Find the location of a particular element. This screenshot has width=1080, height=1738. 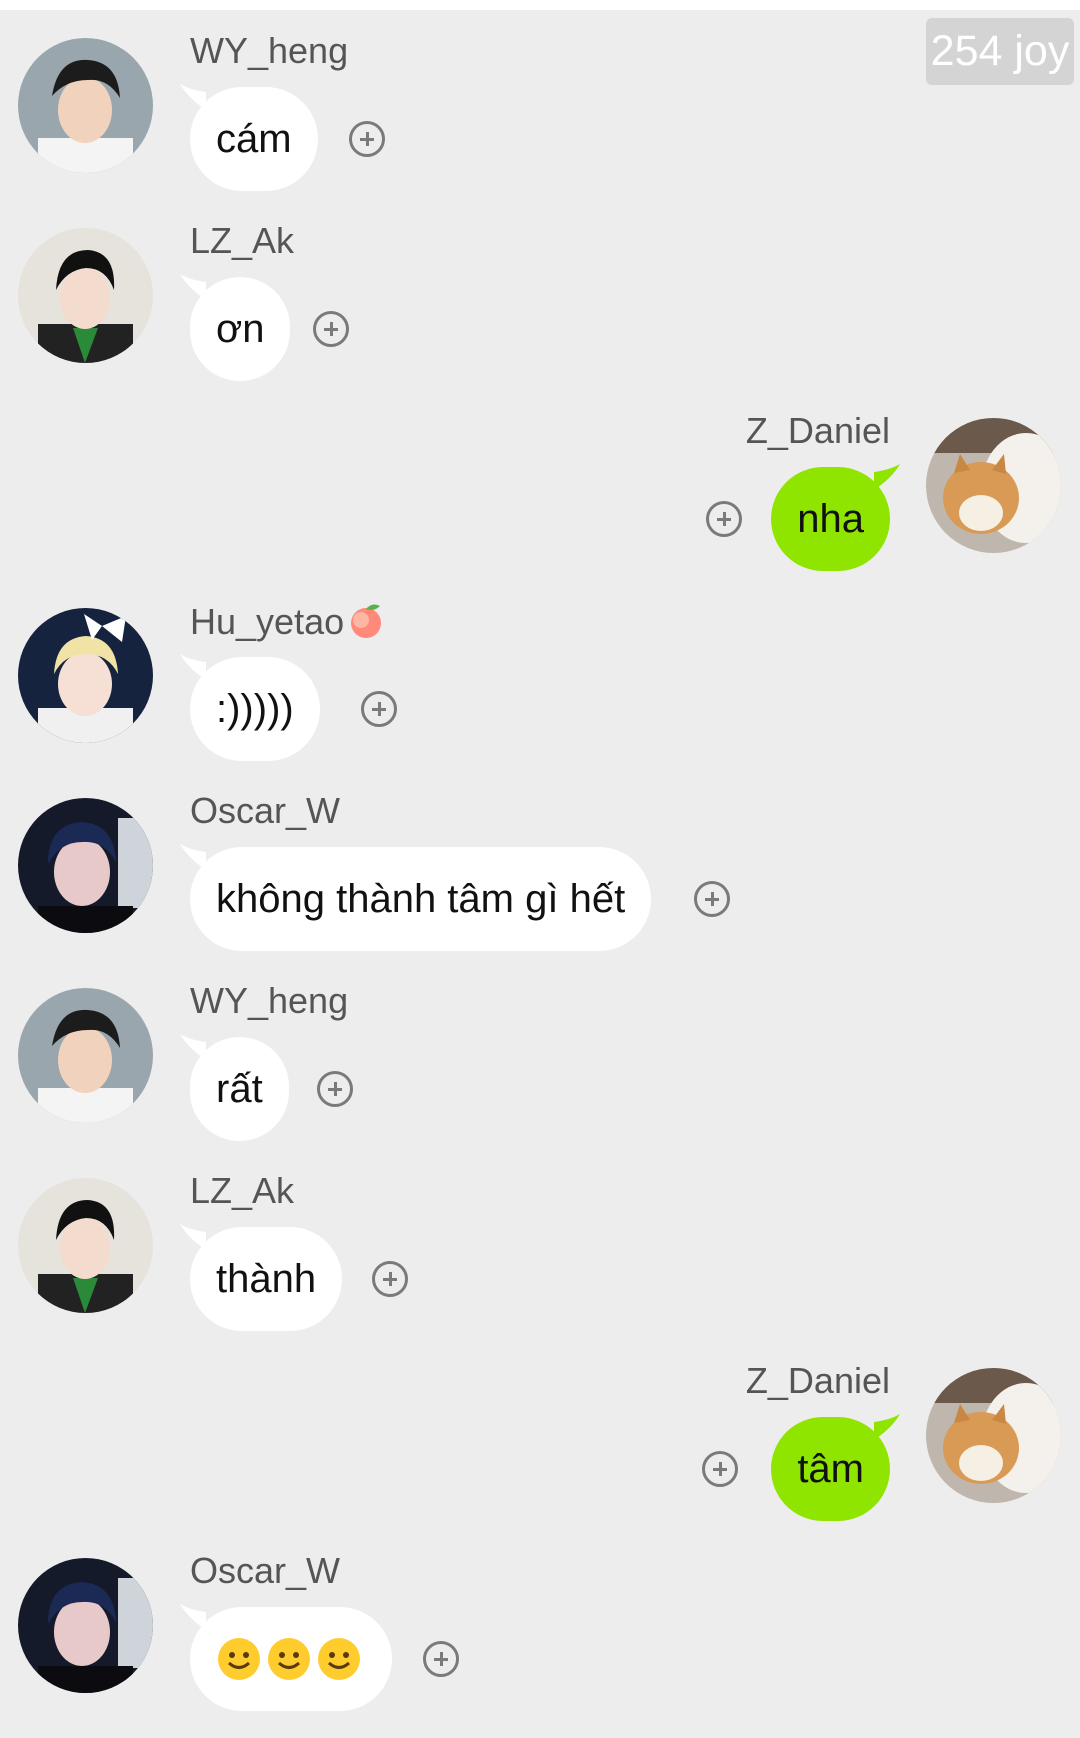

message-row: WY_heng rất is located at coordinates (540, 1055).